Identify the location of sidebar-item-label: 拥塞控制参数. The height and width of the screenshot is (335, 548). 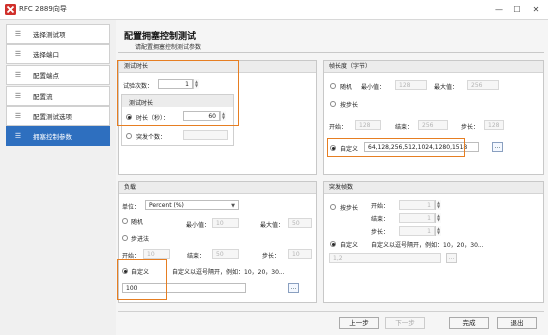
(52, 137).